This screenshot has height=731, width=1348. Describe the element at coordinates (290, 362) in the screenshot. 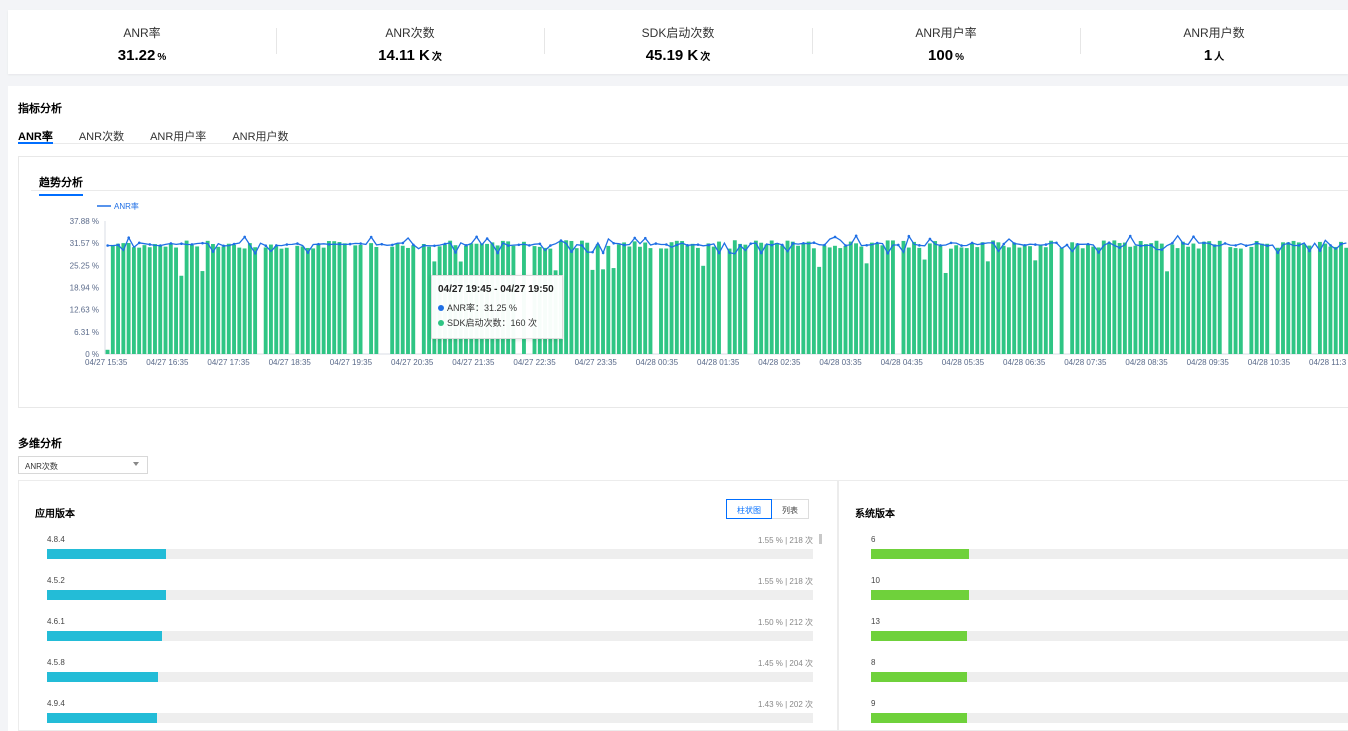

I see `x-tick-label: 04/27 18:35` at that location.